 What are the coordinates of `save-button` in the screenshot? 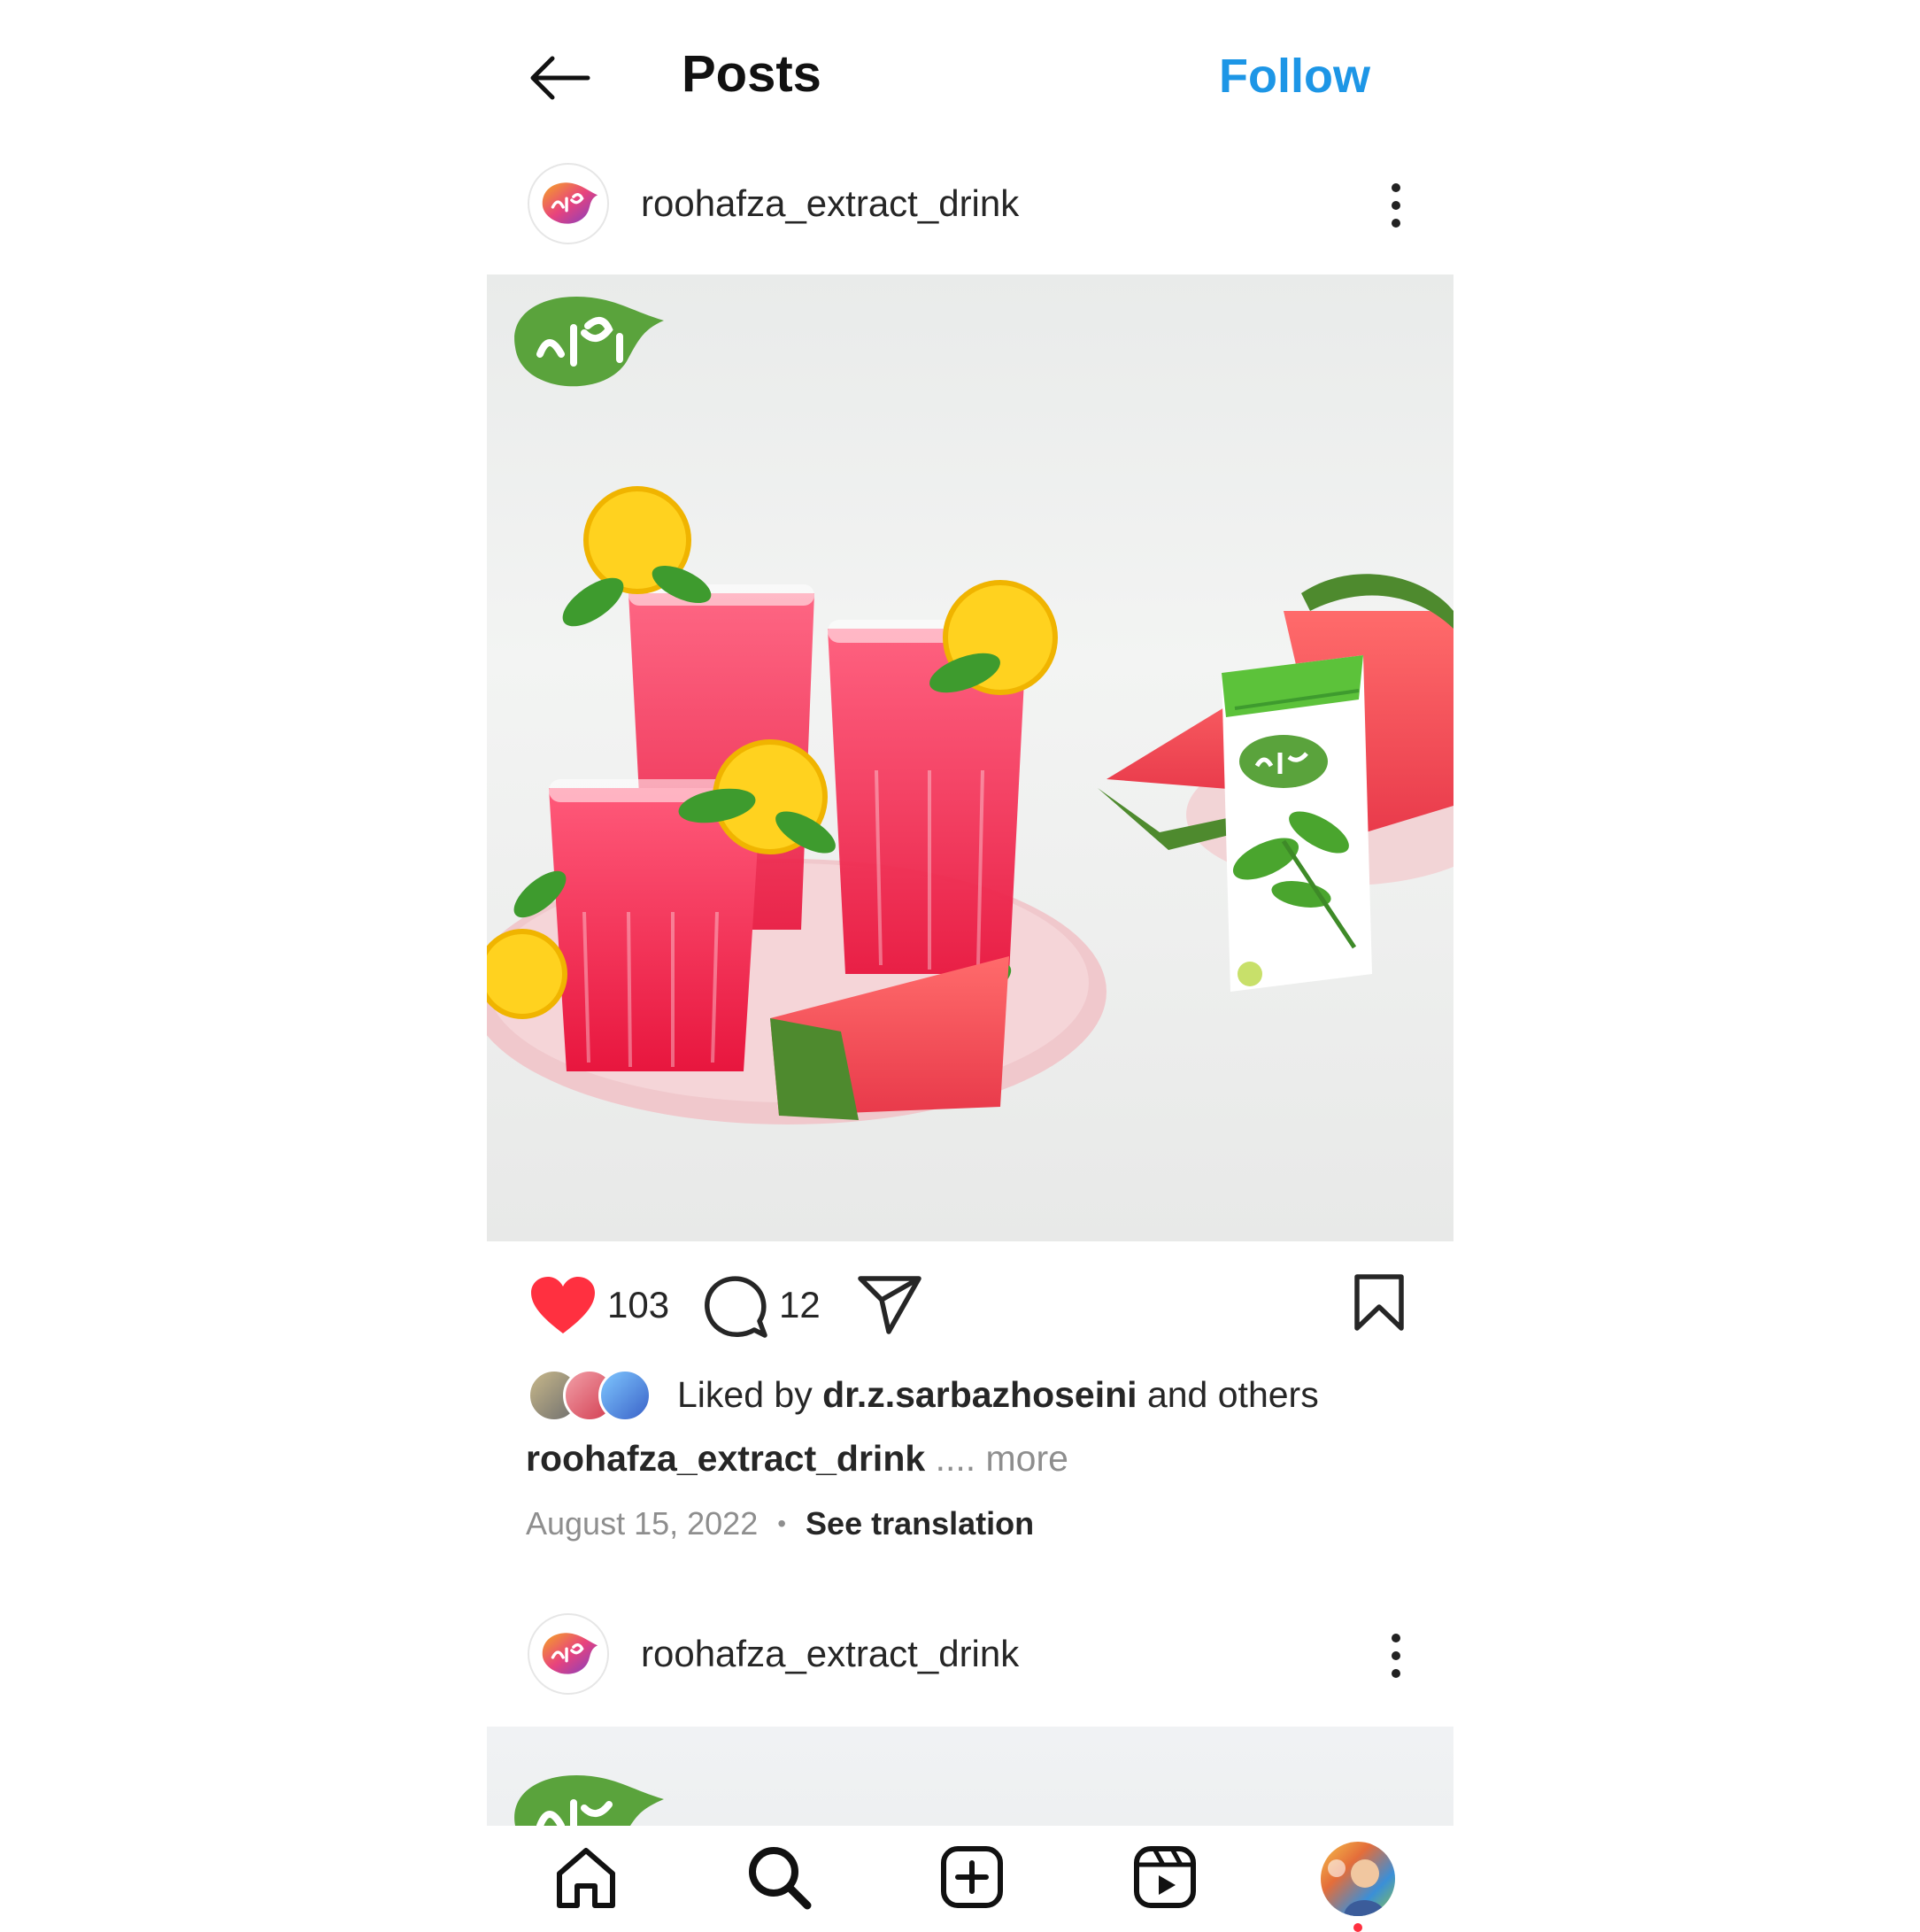 It's located at (1379, 1302).